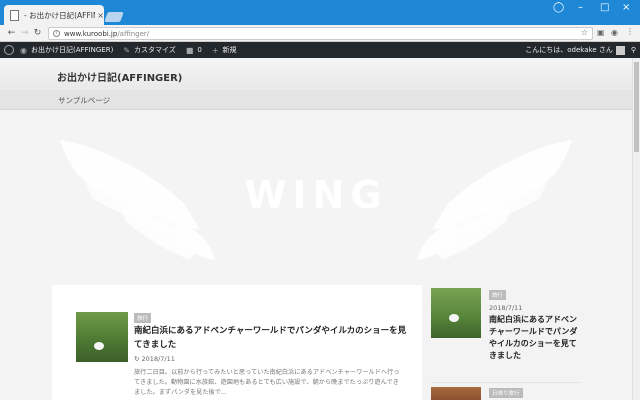 The height and width of the screenshot is (400, 640). What do you see at coordinates (636, 229) in the screenshot?
I see `page-scrollbar` at bounding box center [636, 229].